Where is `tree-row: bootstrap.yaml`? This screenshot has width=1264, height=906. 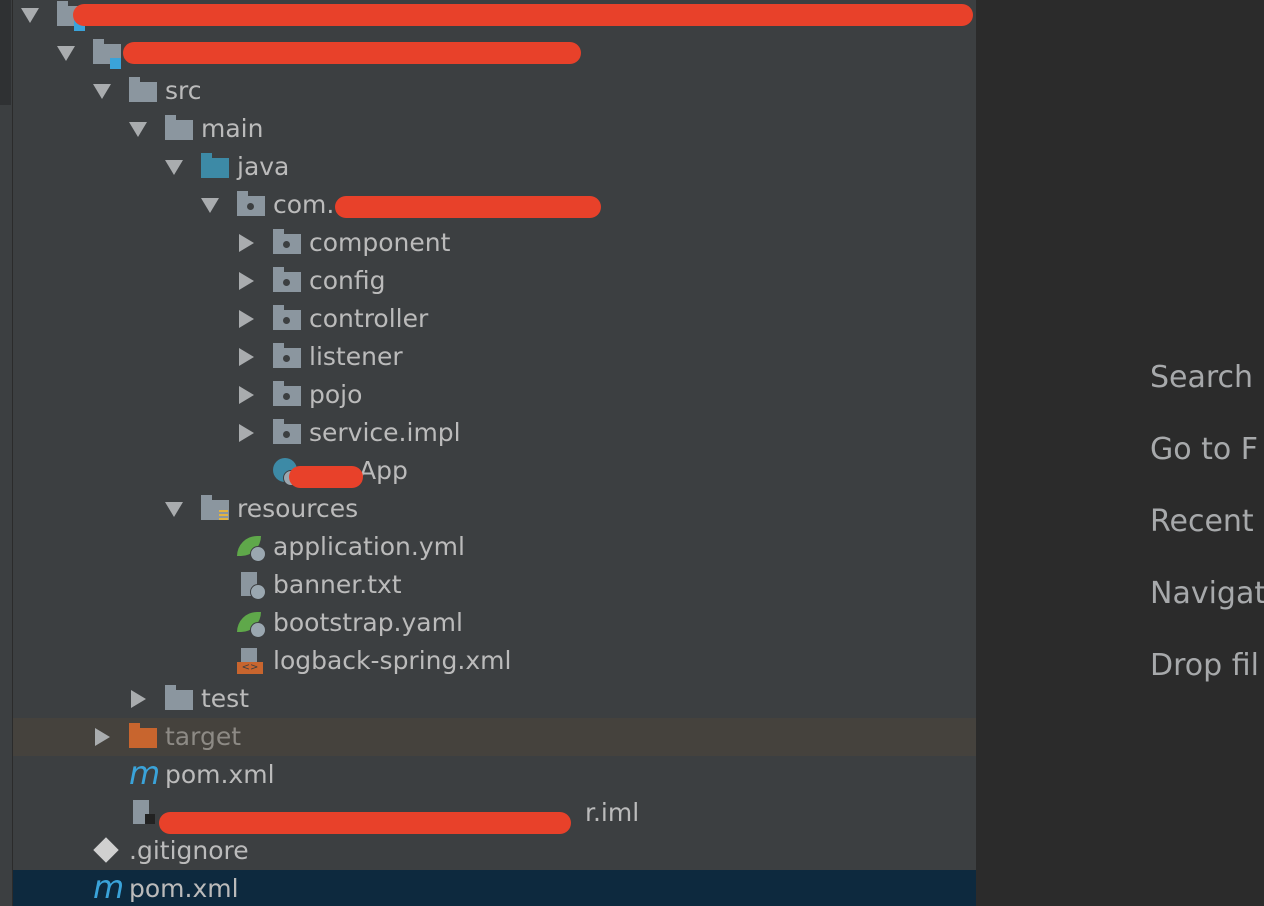
tree-row: bootstrap.yaml is located at coordinates (494, 623).